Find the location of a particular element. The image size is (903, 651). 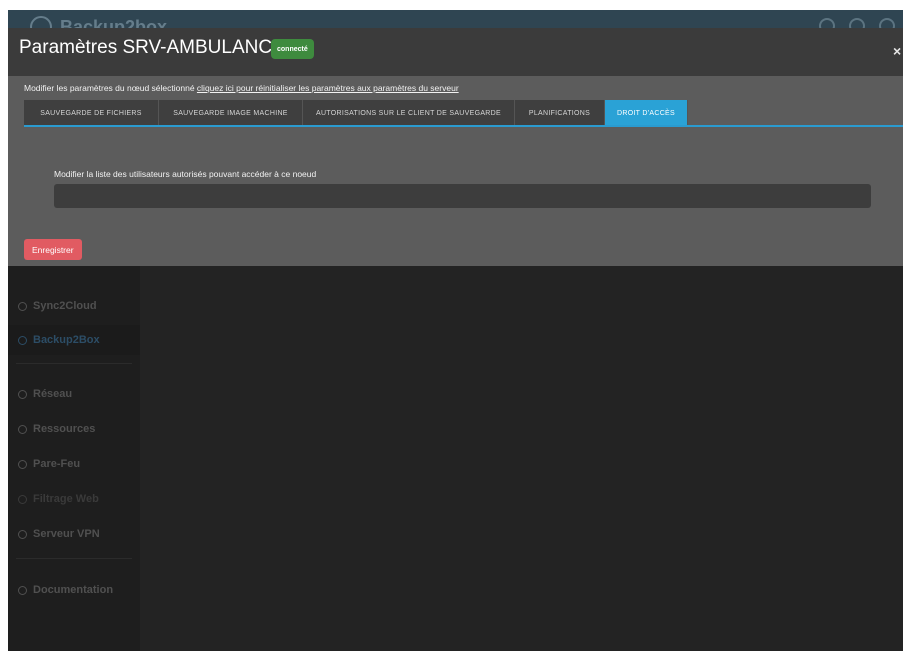

sidebar-item-label: Filtrage Web is located at coordinates (66, 499).